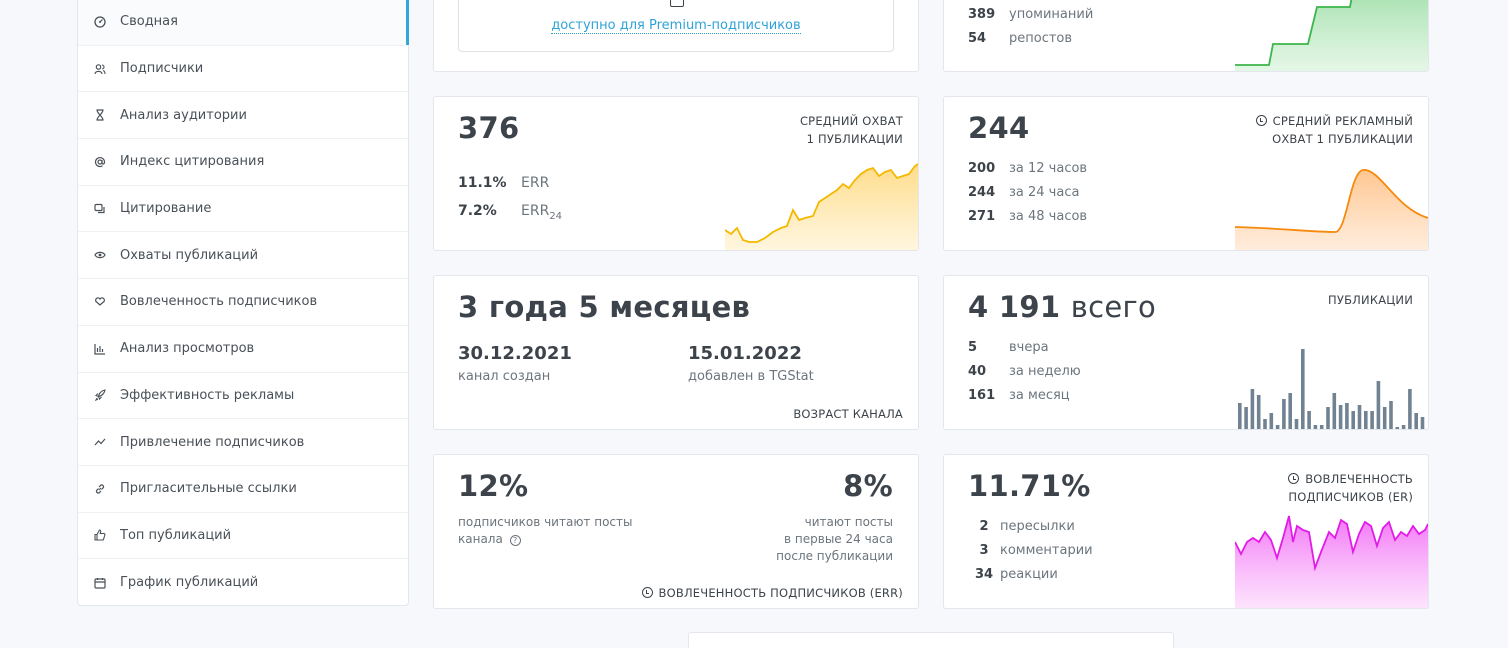 This screenshot has width=1508, height=648. Describe the element at coordinates (100, 115) in the screenshot. I see `hourglass-icon` at that location.